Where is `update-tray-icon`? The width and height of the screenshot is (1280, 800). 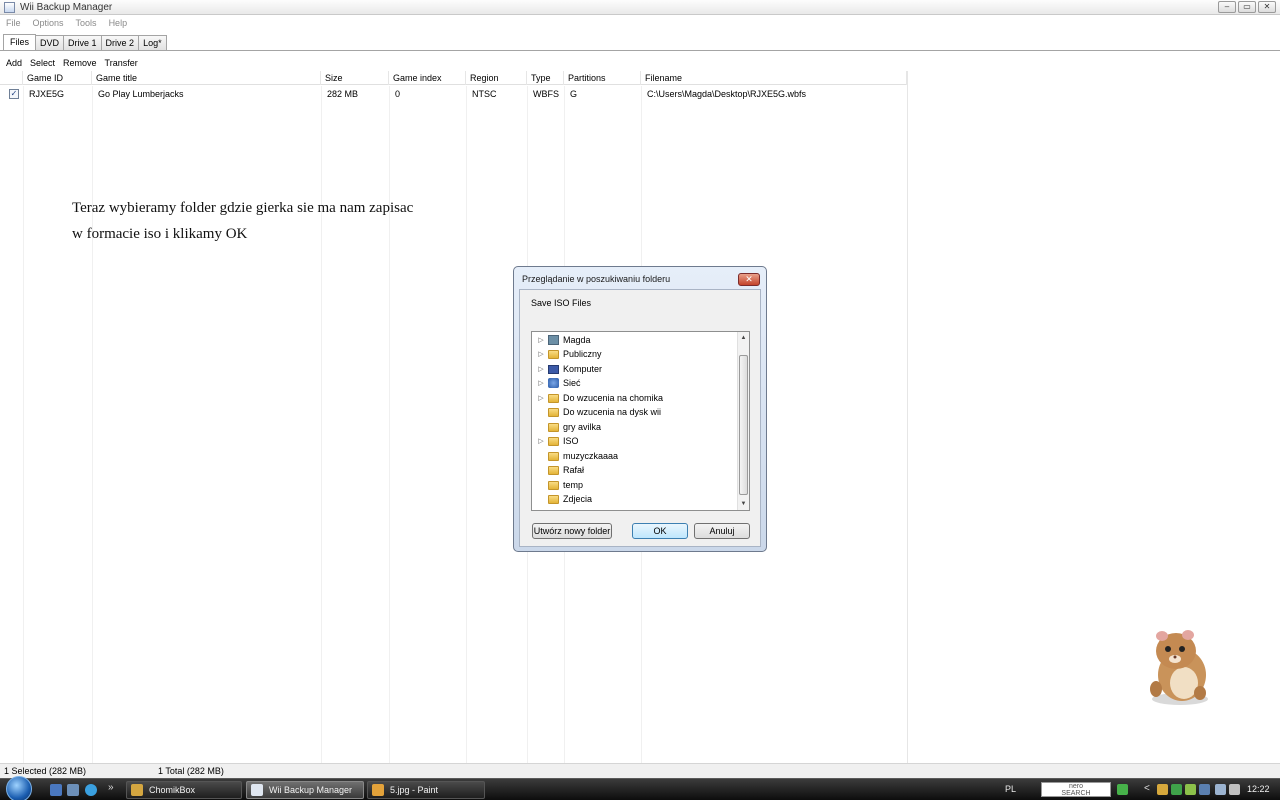 update-tray-icon is located at coordinates (1190, 789).